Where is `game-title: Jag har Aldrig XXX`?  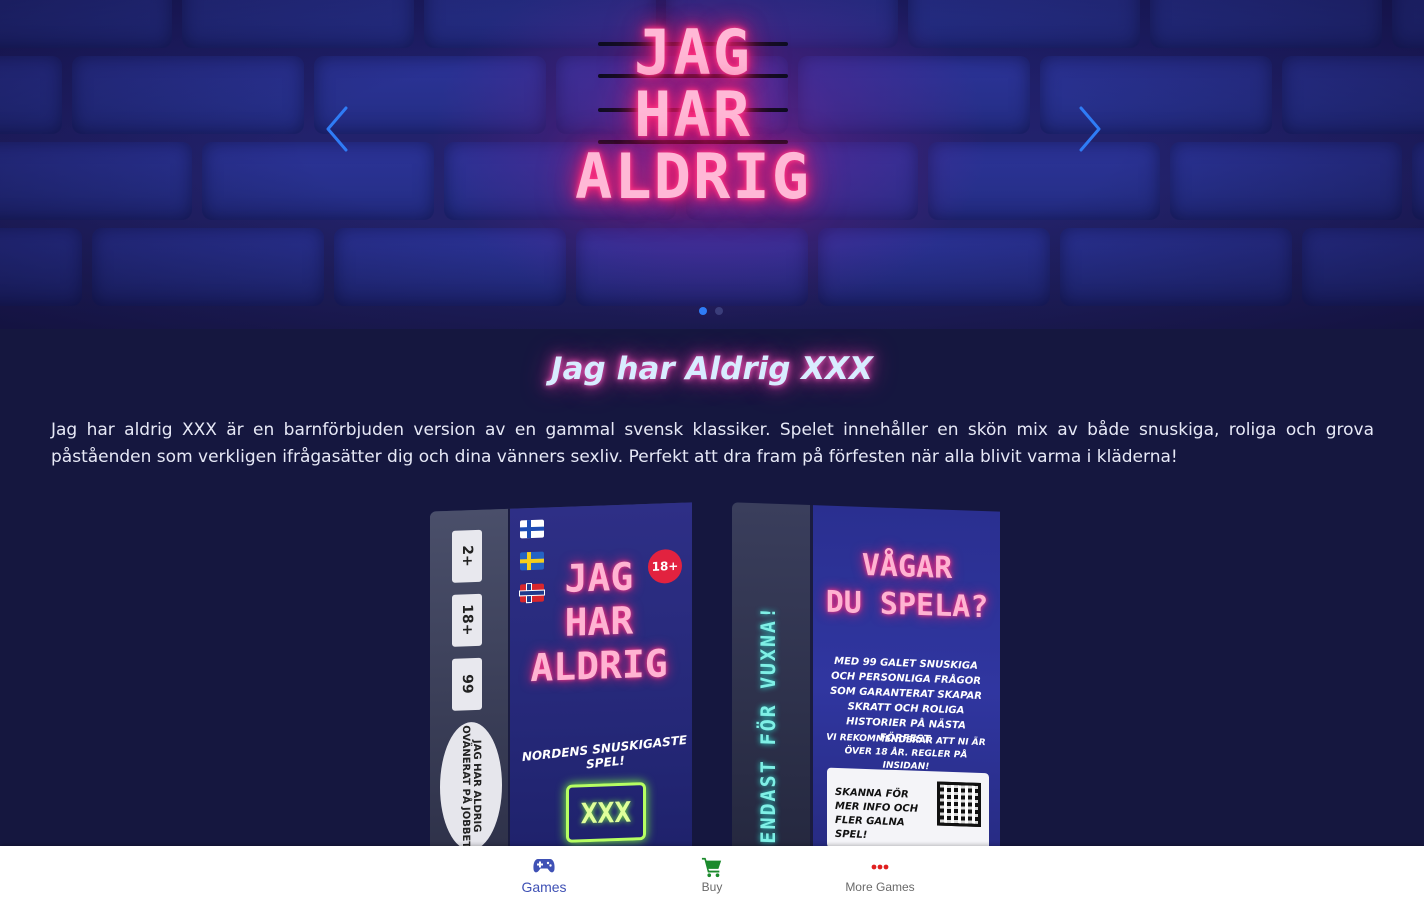
game-title: Jag har Aldrig XXX is located at coordinates (712, 369).